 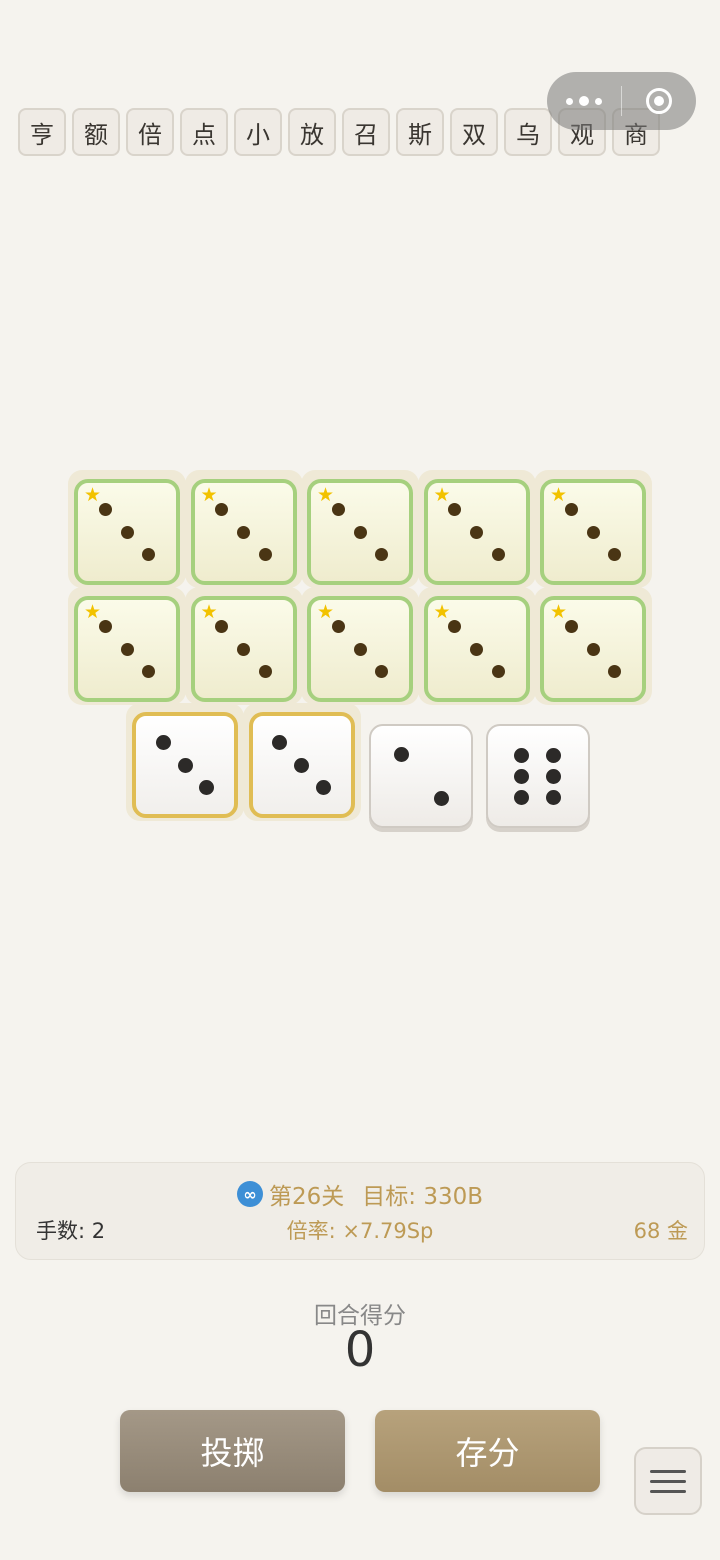 I want to click on joker-chip: 额, so click(x=96, y=132).